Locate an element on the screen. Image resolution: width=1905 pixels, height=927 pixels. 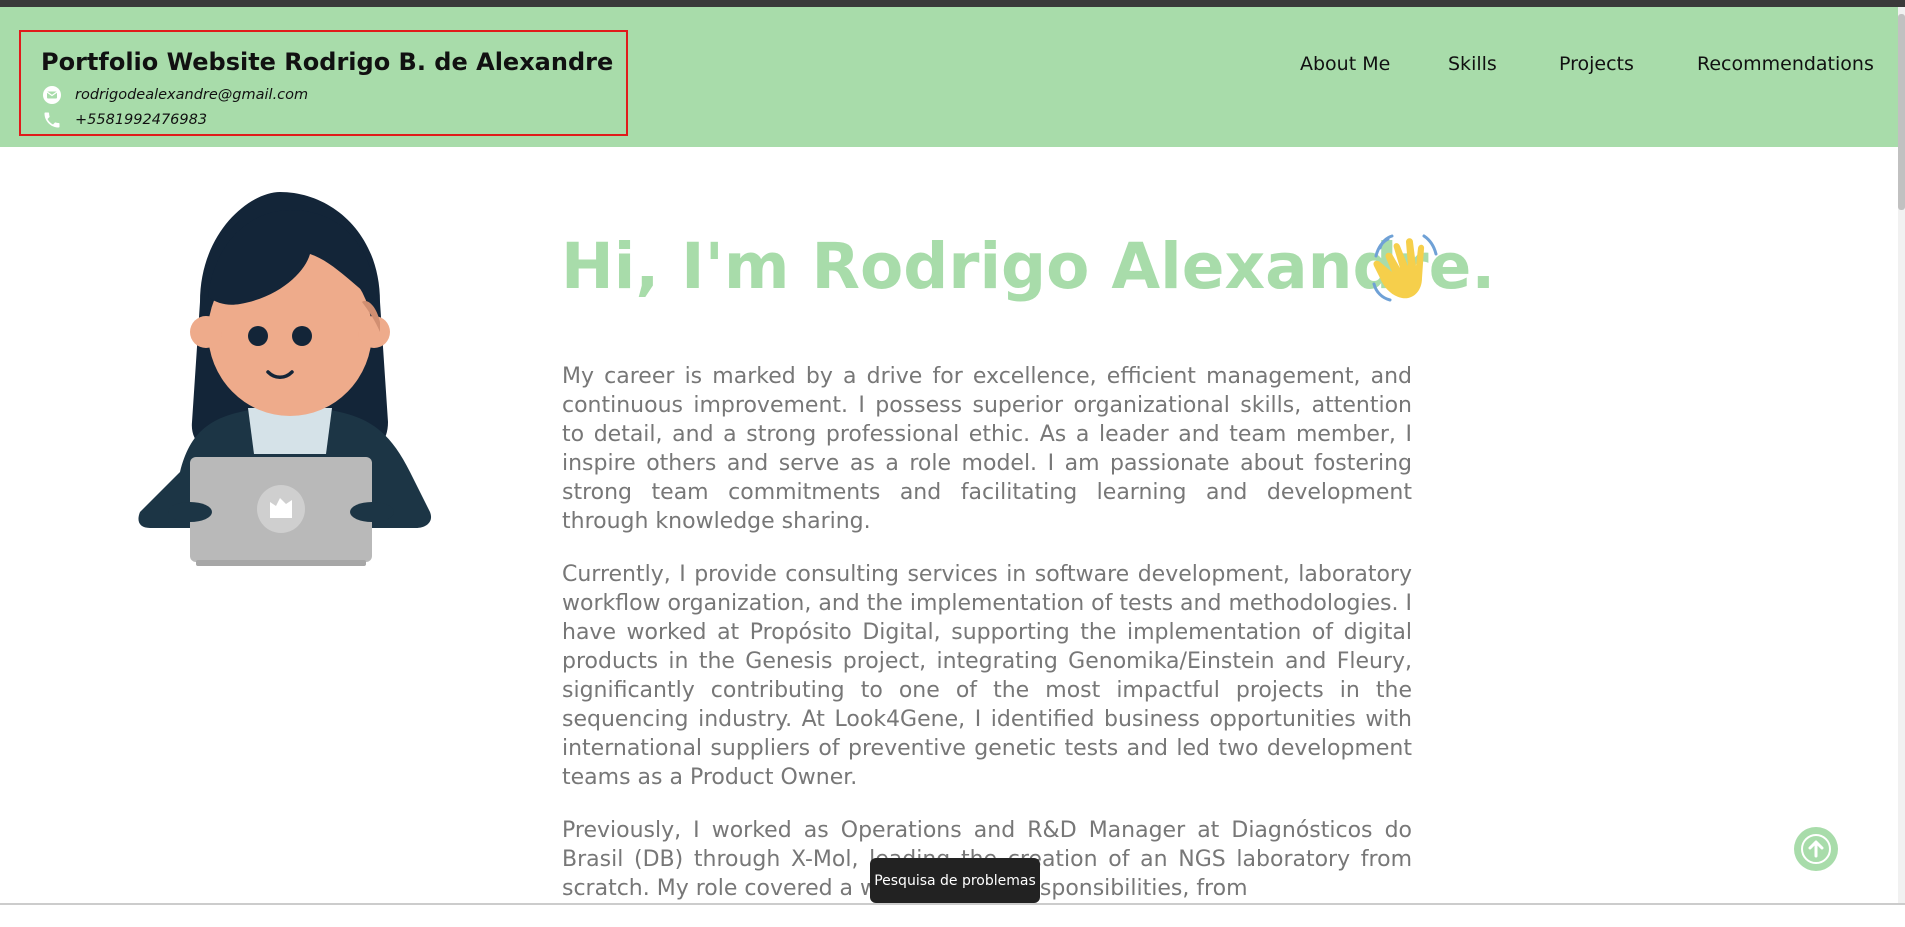
avatar-illustration is located at coordinates (290, 382).